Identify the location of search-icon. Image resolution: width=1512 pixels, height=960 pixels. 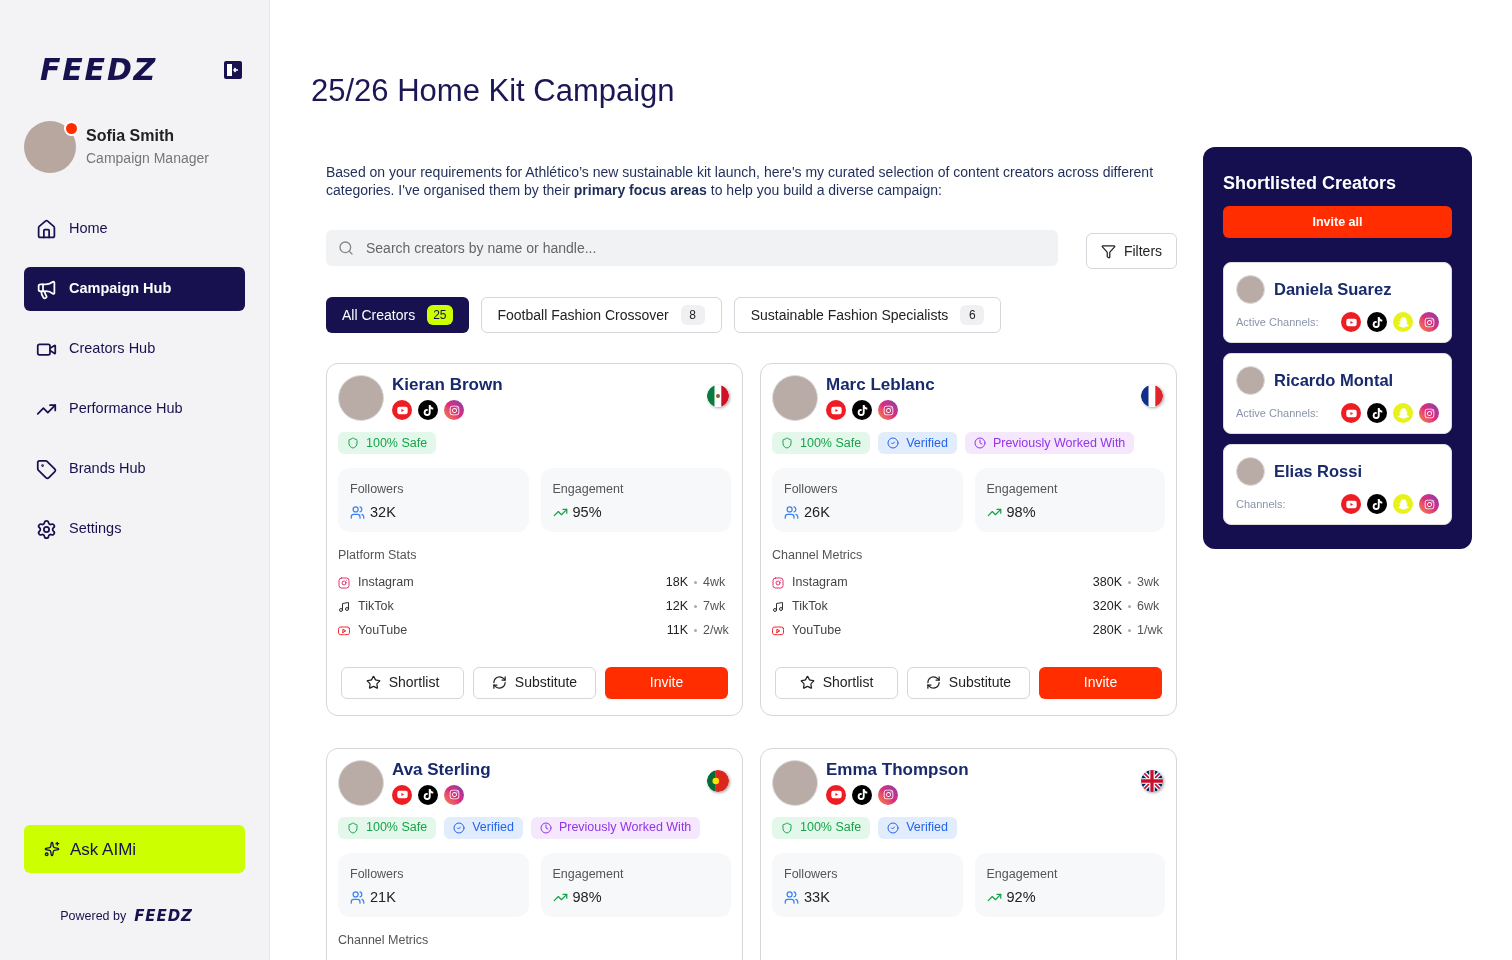
(346, 248).